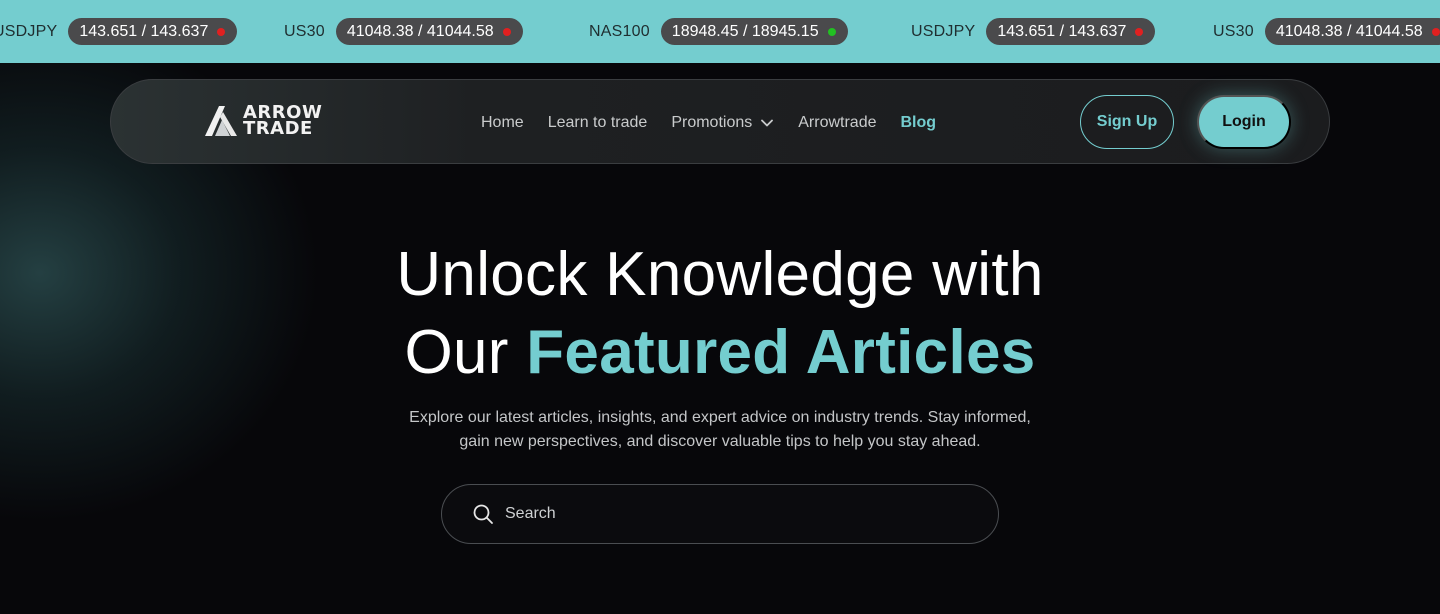 This screenshot has height=614, width=1440. Describe the element at coordinates (619, 31) in the screenshot. I see `ticker-symbol: NAS100` at that location.